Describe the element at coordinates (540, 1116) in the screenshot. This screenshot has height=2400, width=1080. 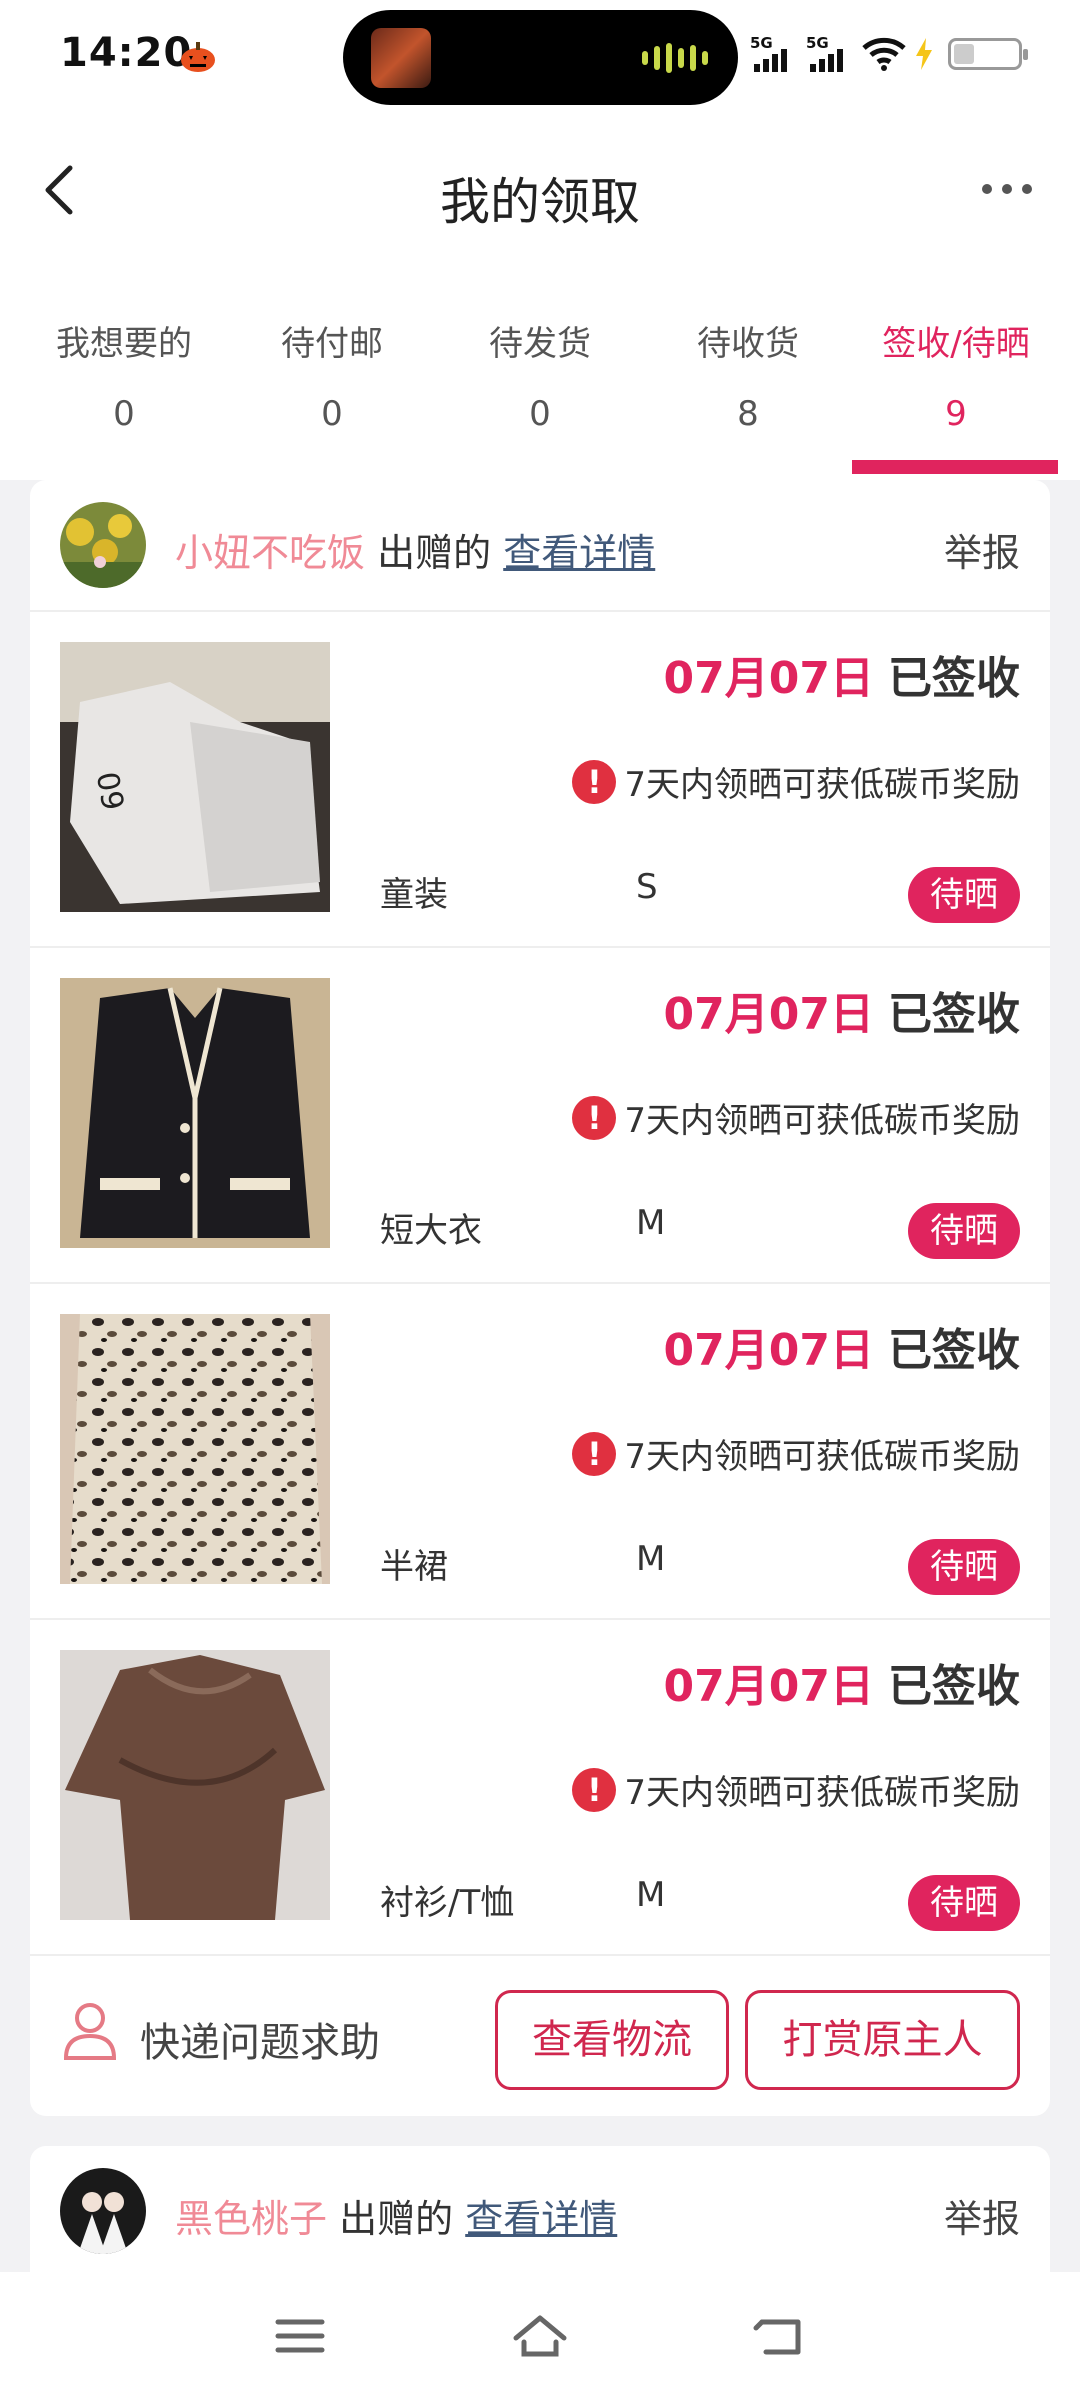
I see `list-item: 07月07日 已签收 ! 7天内领晒可获低碳币奖励 短大衣 M 待晒` at that location.